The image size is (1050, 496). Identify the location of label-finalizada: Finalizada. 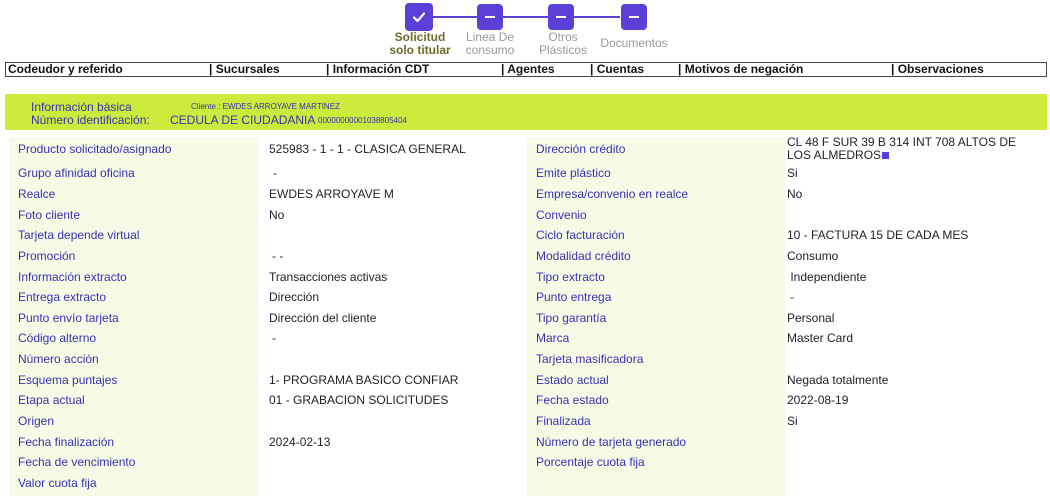
(563, 421).